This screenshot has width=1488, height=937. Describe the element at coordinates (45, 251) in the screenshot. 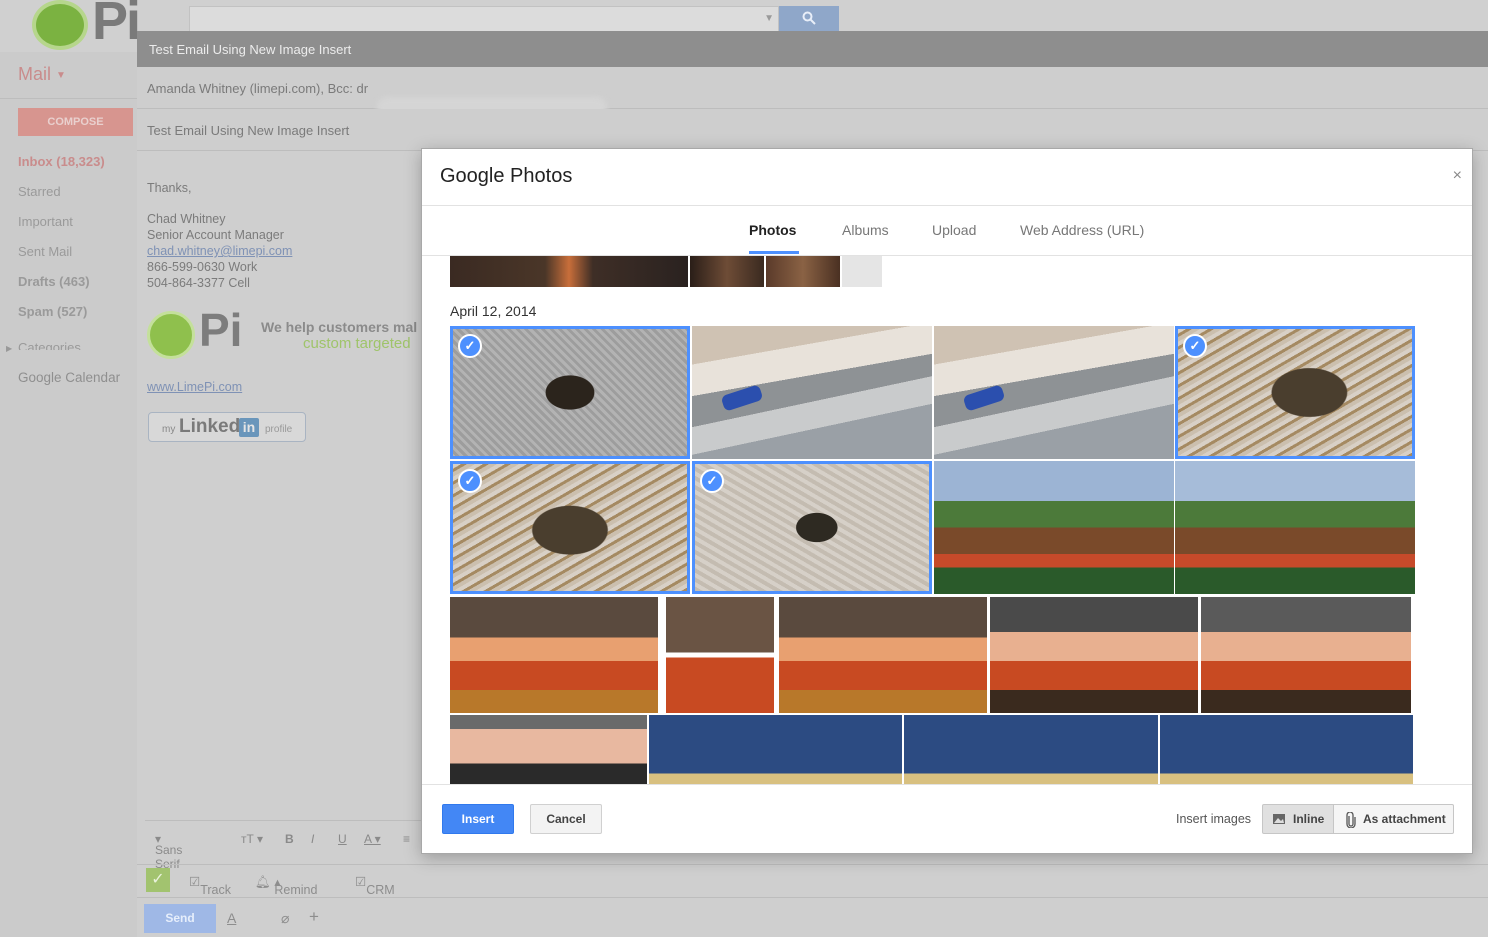

I see `sidebar-item-sent: Sent Mail` at that location.